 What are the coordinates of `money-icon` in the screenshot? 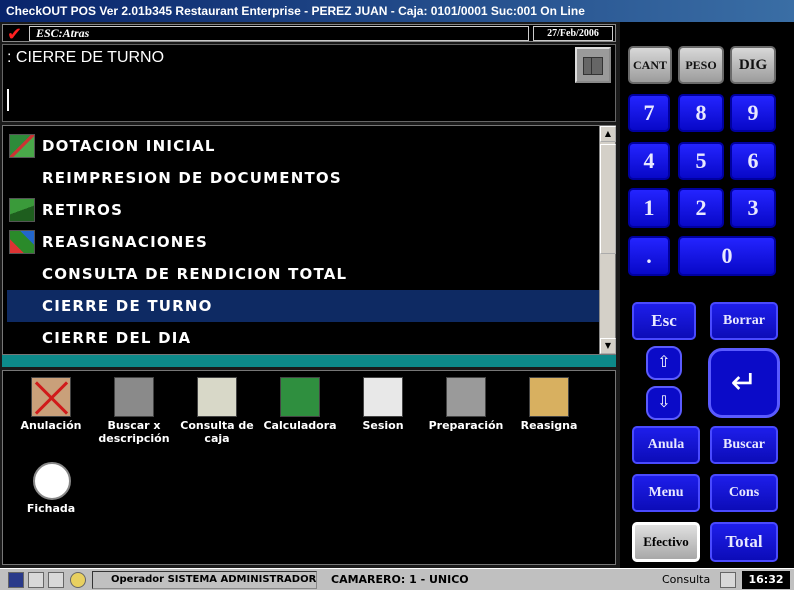 It's located at (22, 146).